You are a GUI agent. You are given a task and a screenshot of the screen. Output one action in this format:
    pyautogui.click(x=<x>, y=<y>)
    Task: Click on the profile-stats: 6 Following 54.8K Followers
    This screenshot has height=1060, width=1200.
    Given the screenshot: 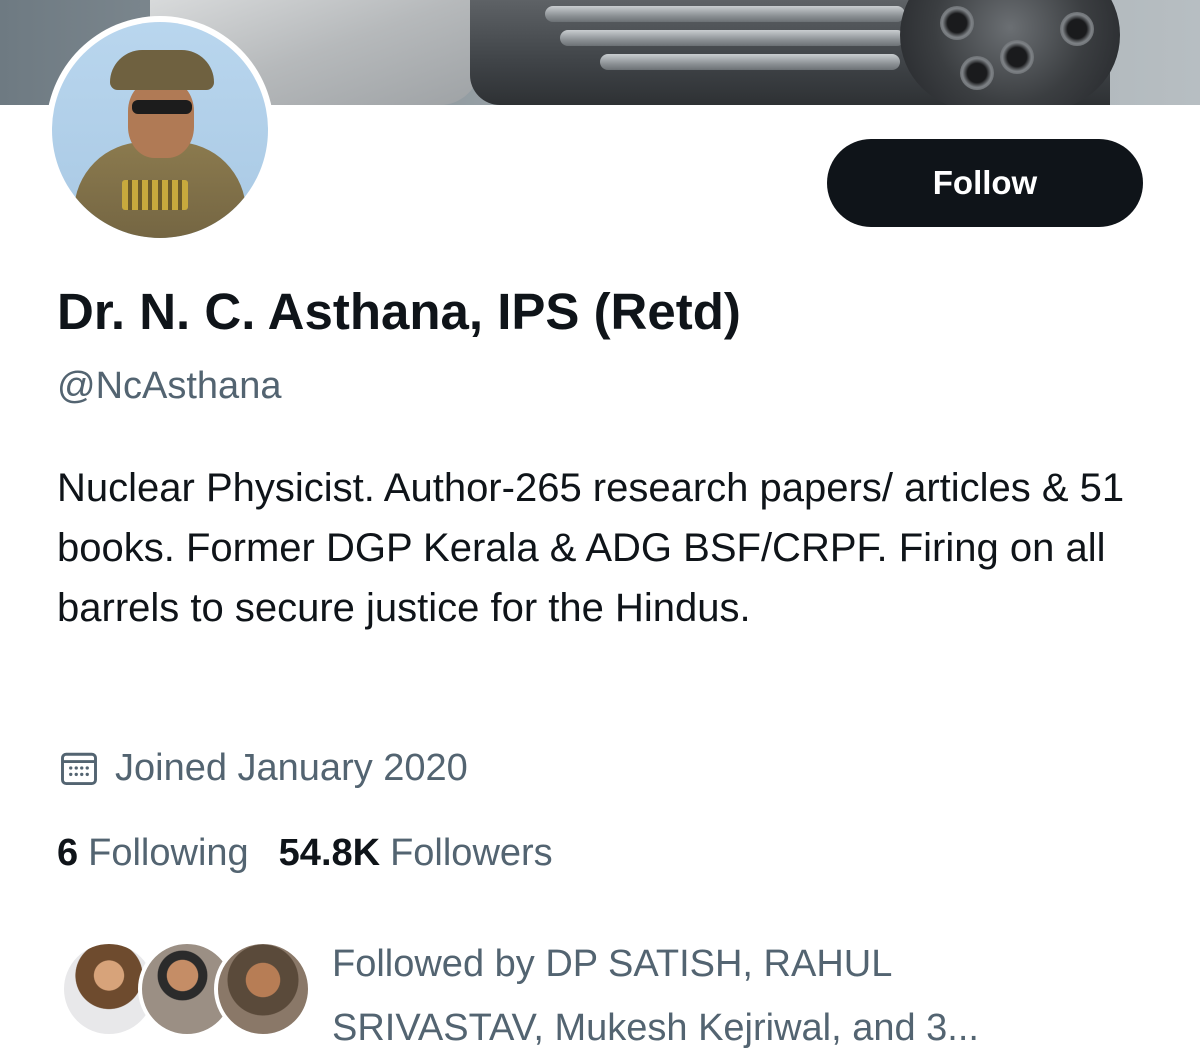 What is the action you would take?
    pyautogui.click(x=320, y=853)
    